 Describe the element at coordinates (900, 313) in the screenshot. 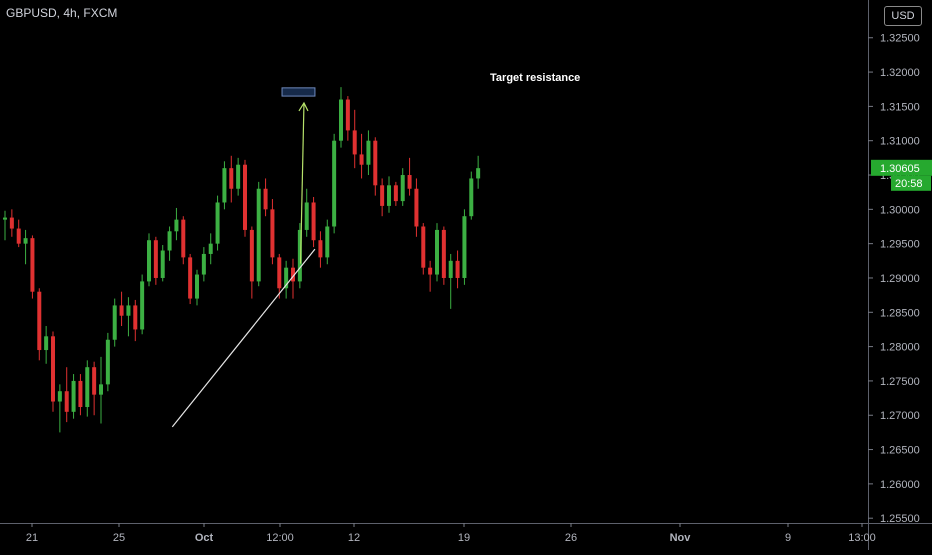

I see `y-tick-label: 1.28500` at that location.